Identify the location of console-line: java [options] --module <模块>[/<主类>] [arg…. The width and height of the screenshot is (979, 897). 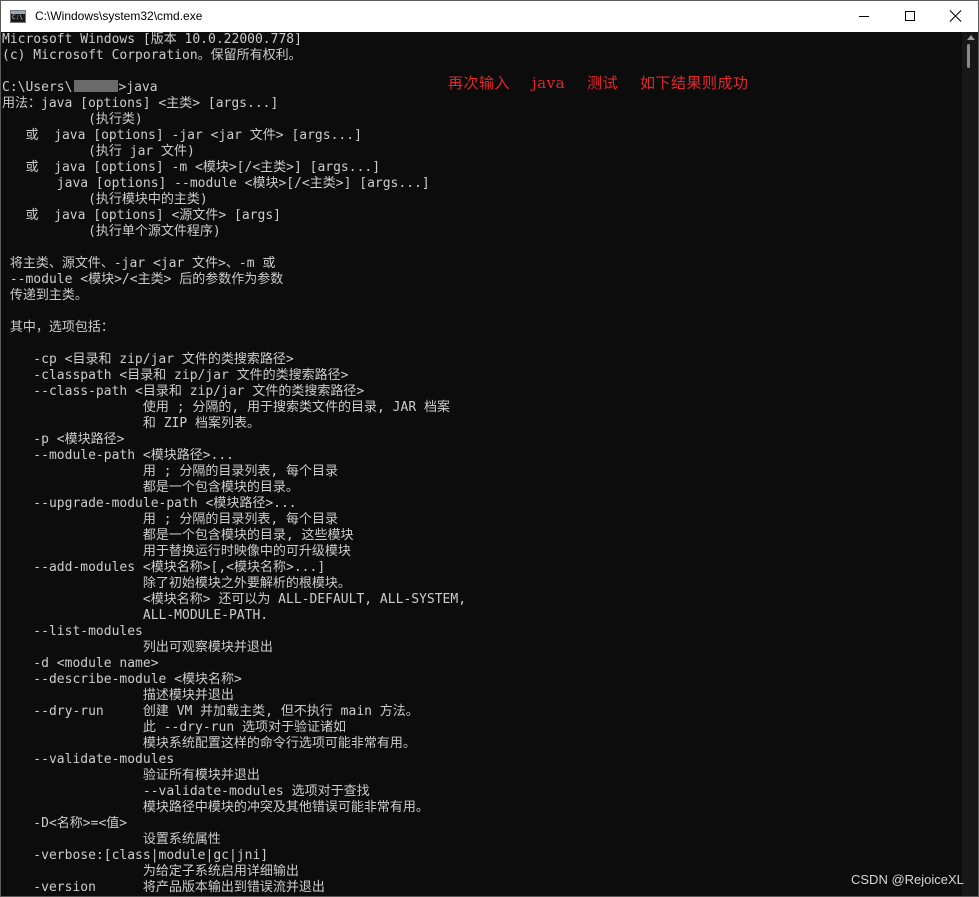
(216, 183).